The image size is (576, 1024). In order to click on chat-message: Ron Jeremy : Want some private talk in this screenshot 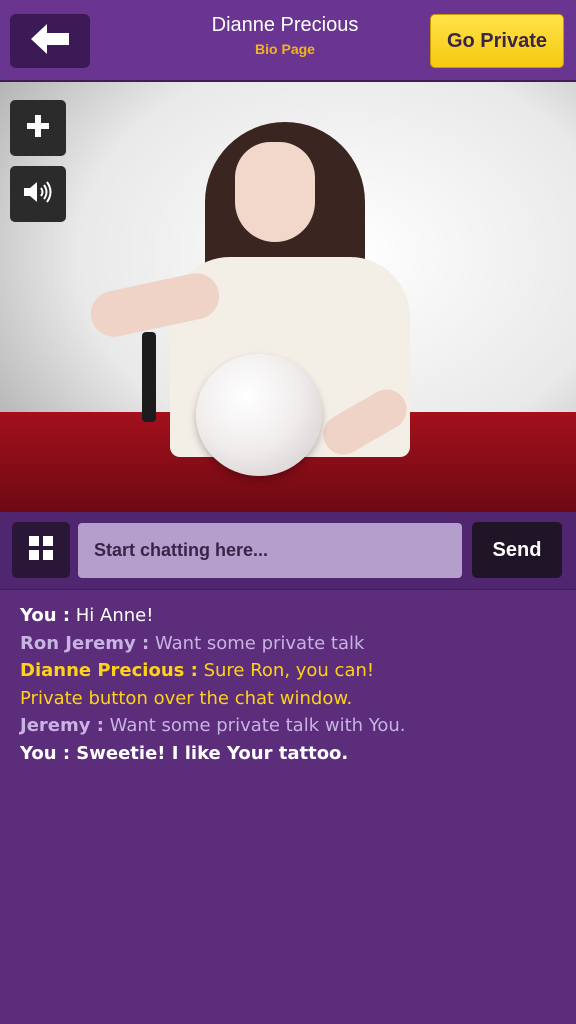, I will do `click(290, 644)`.